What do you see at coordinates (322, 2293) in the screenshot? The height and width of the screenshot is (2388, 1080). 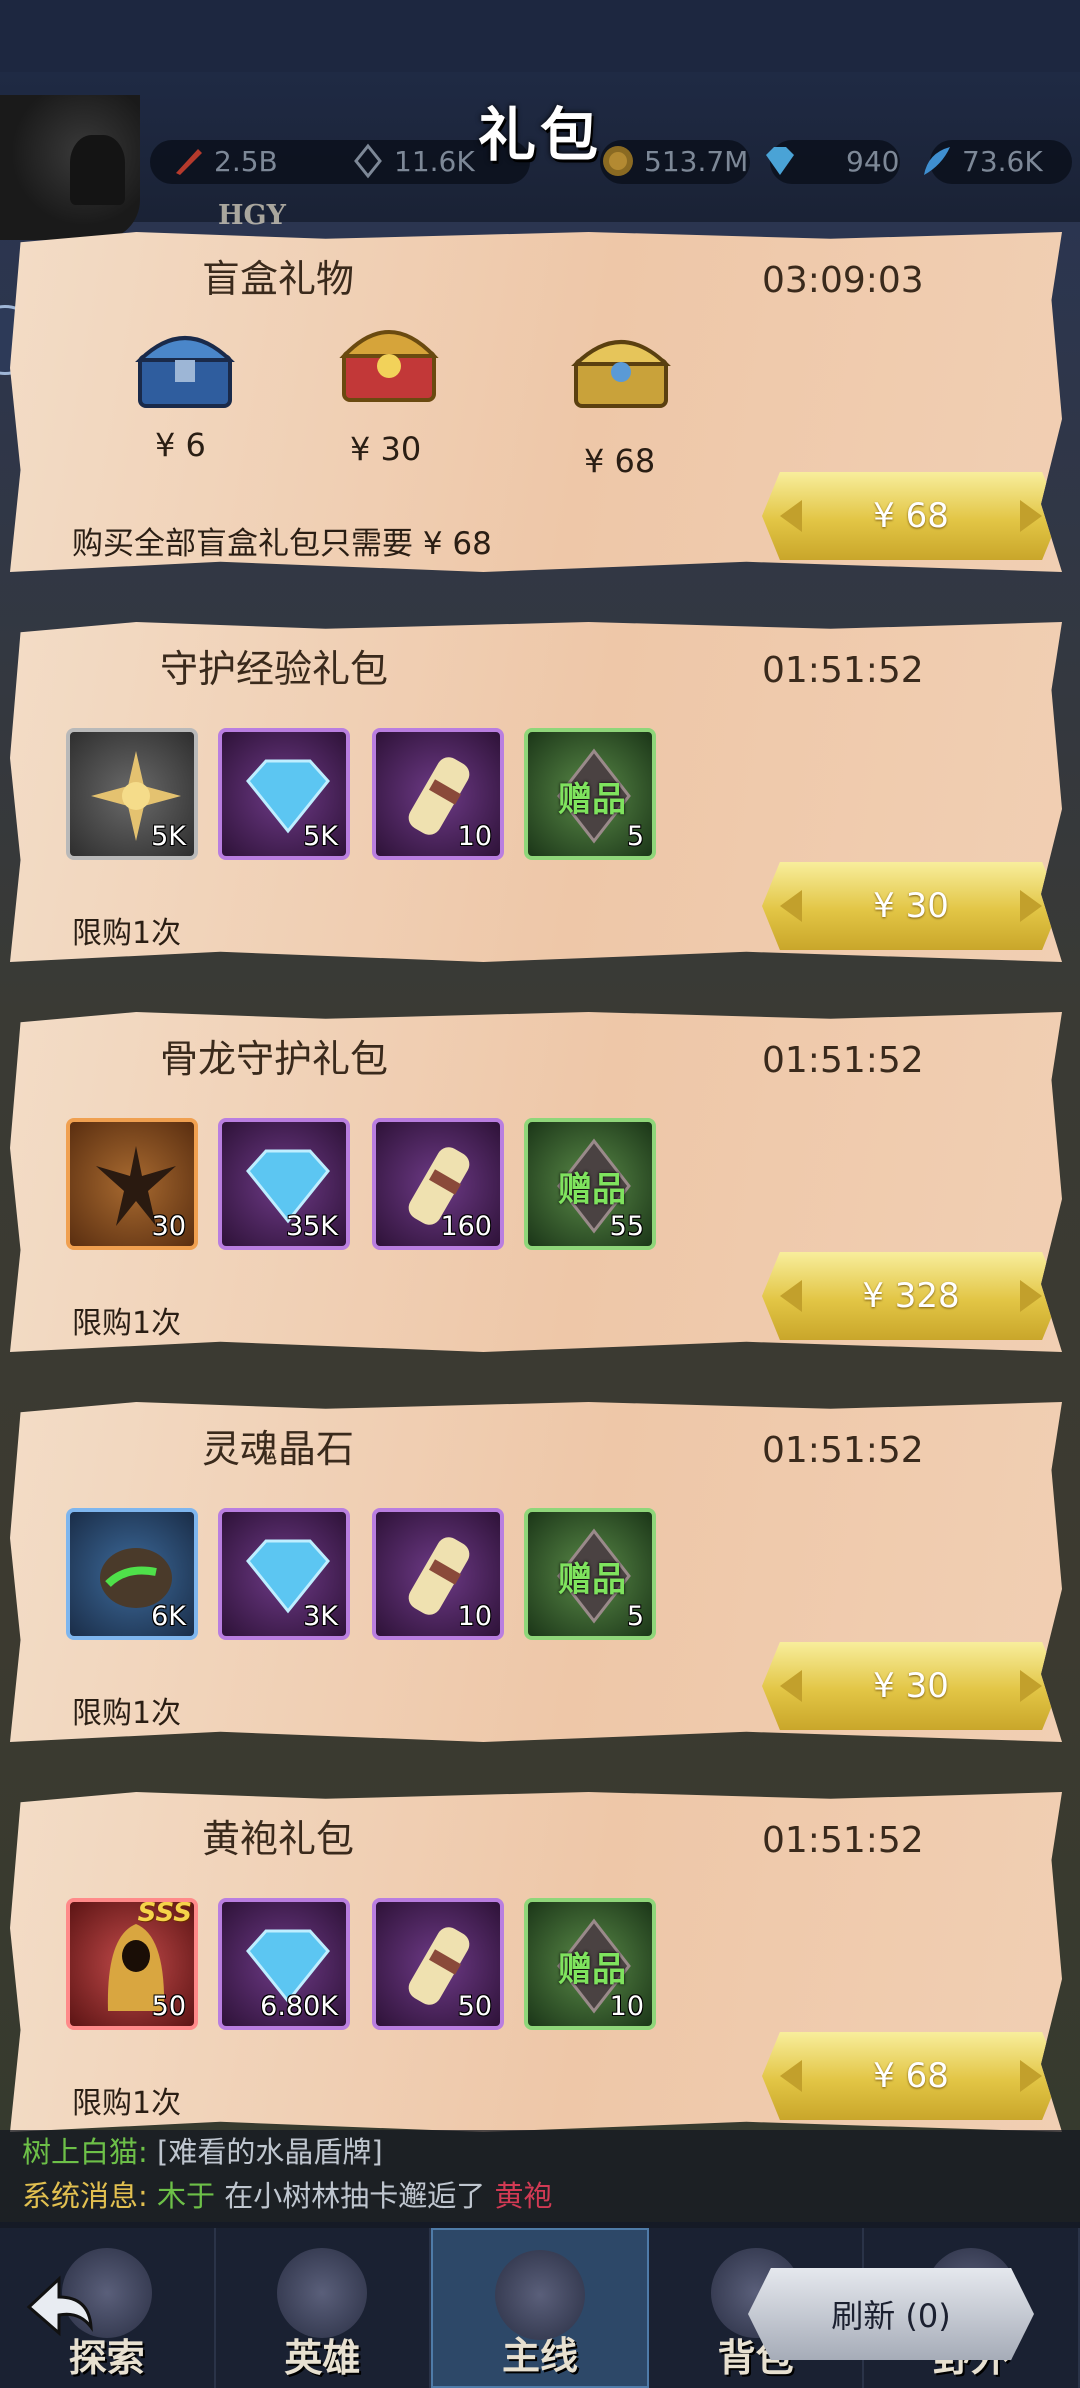 I see `hero-helmet-icon` at bounding box center [322, 2293].